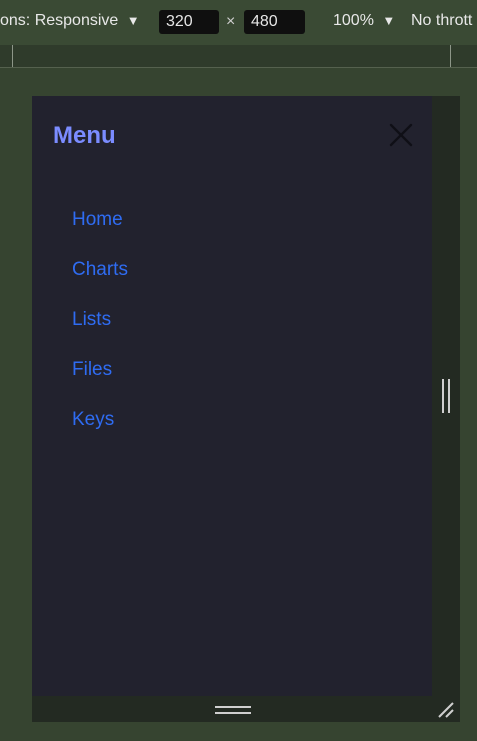 This screenshot has width=477, height=741. I want to click on dimensions-times: ×, so click(231, 21).